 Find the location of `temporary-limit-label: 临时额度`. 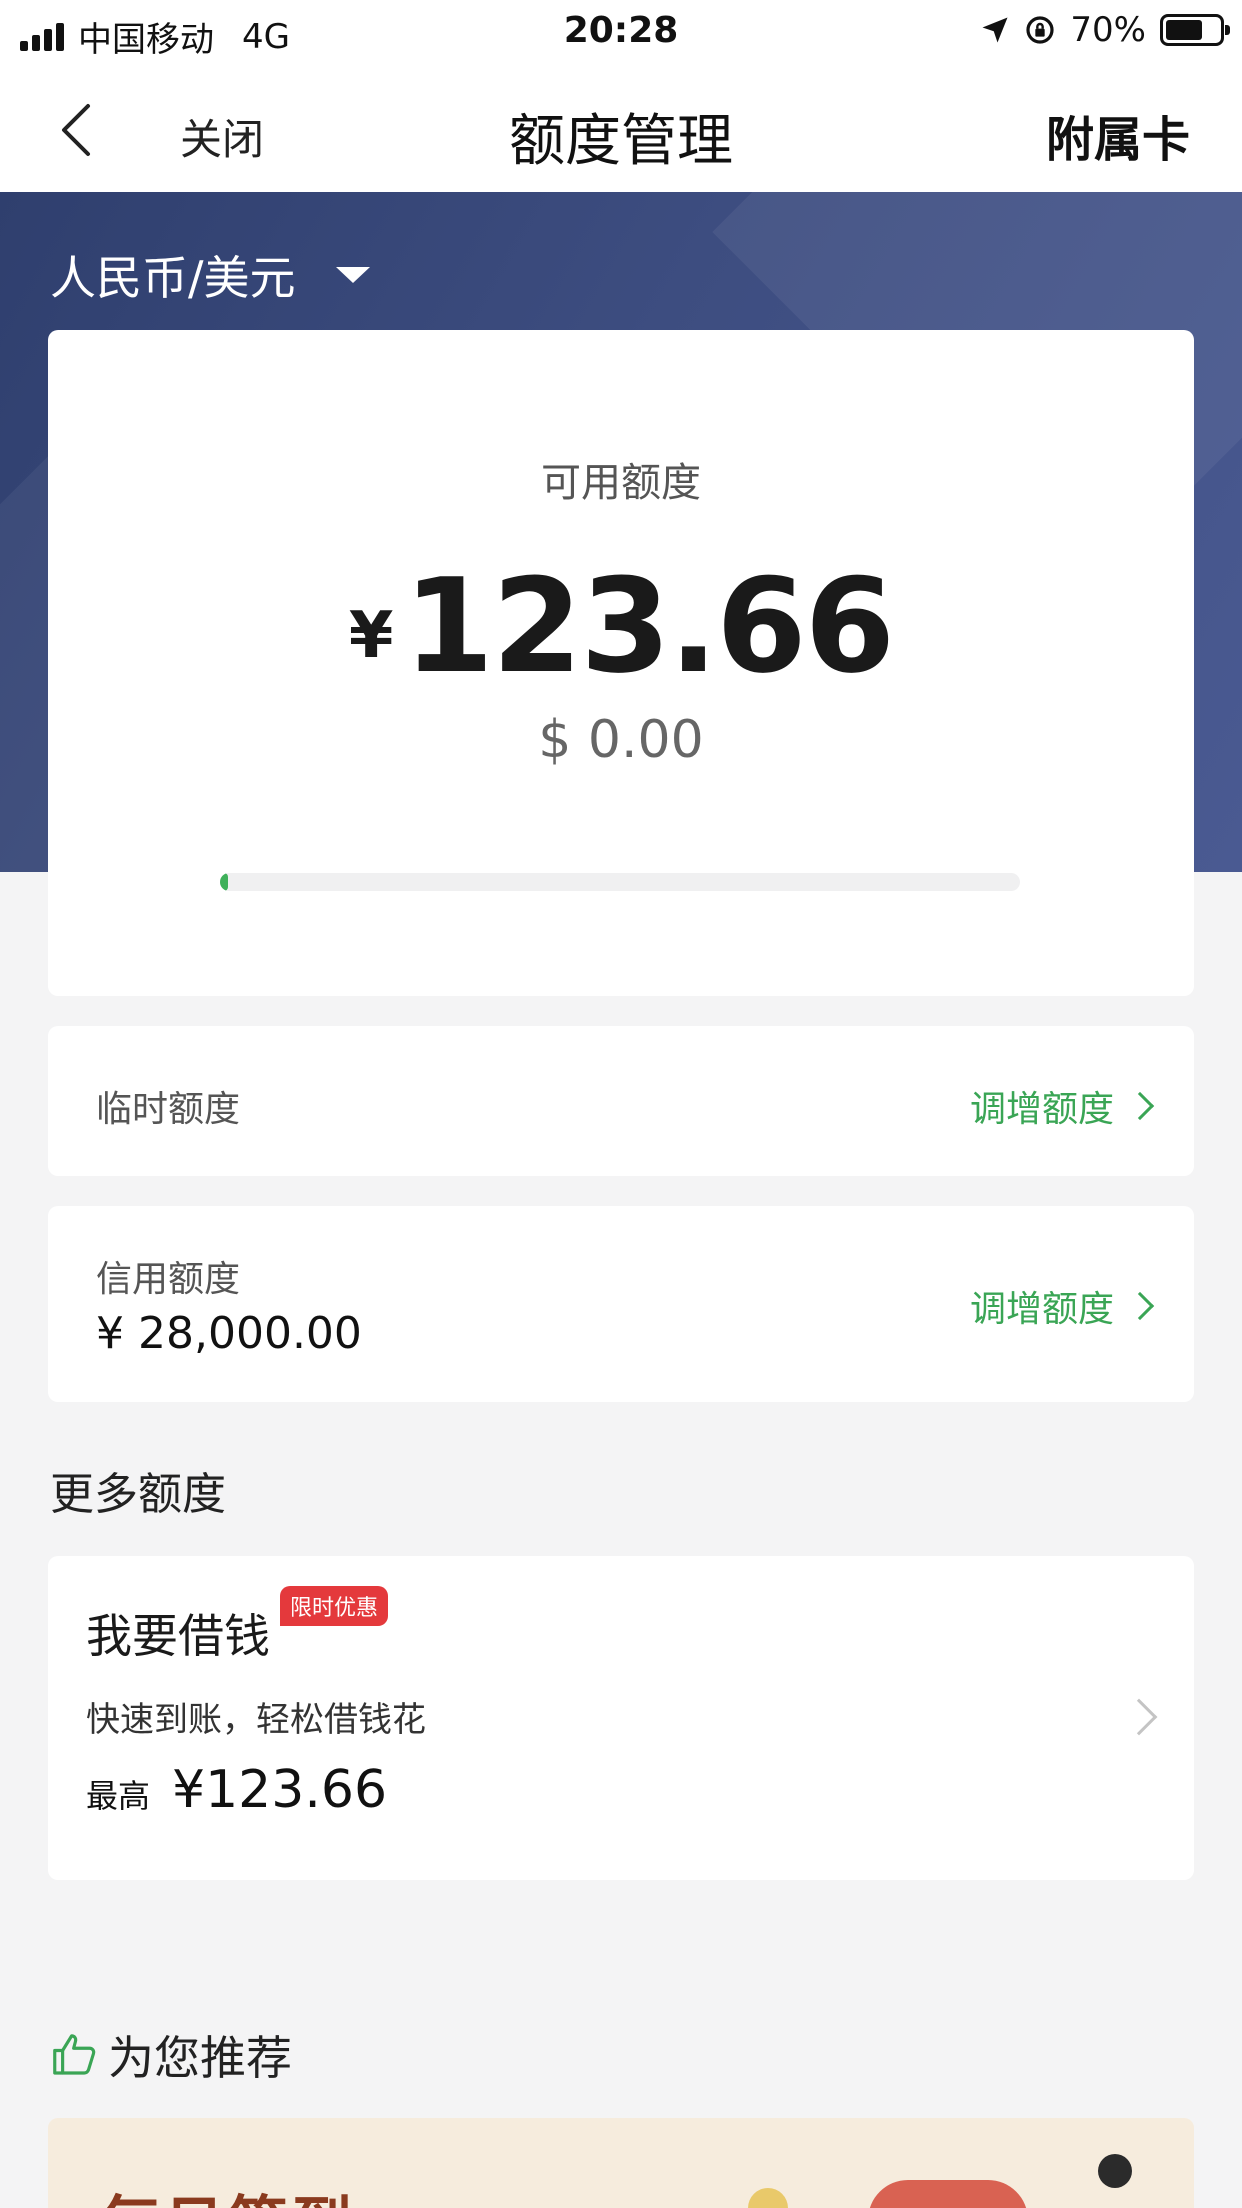

temporary-limit-label: 临时额度 is located at coordinates (168, 1109).